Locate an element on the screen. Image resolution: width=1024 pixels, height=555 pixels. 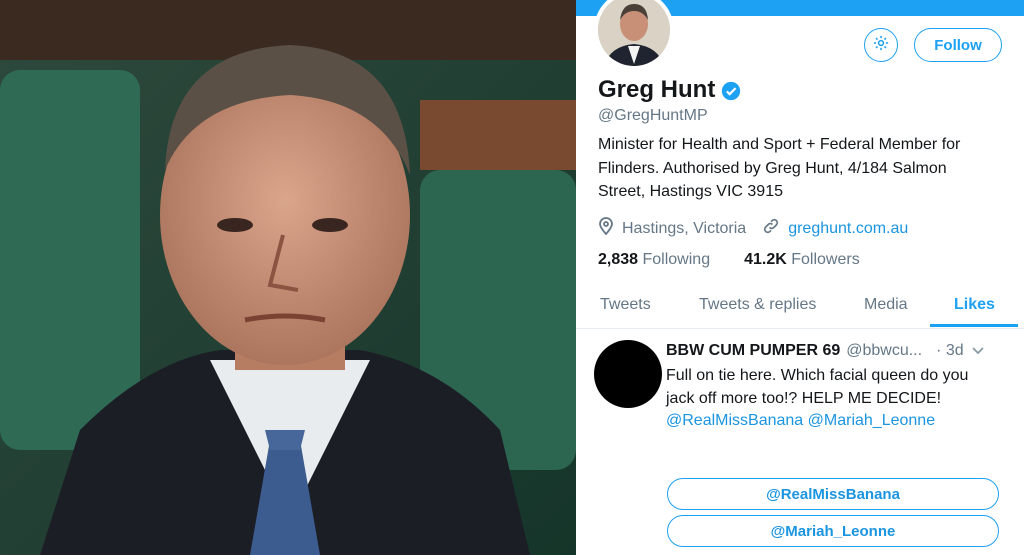
tab-likes: Likes is located at coordinates (974, 305).